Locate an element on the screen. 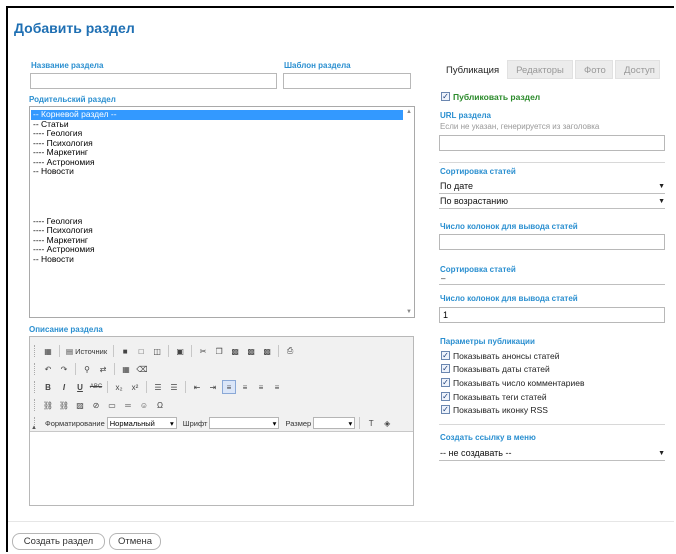  param-label: Показывать даты статей is located at coordinates (501, 369).